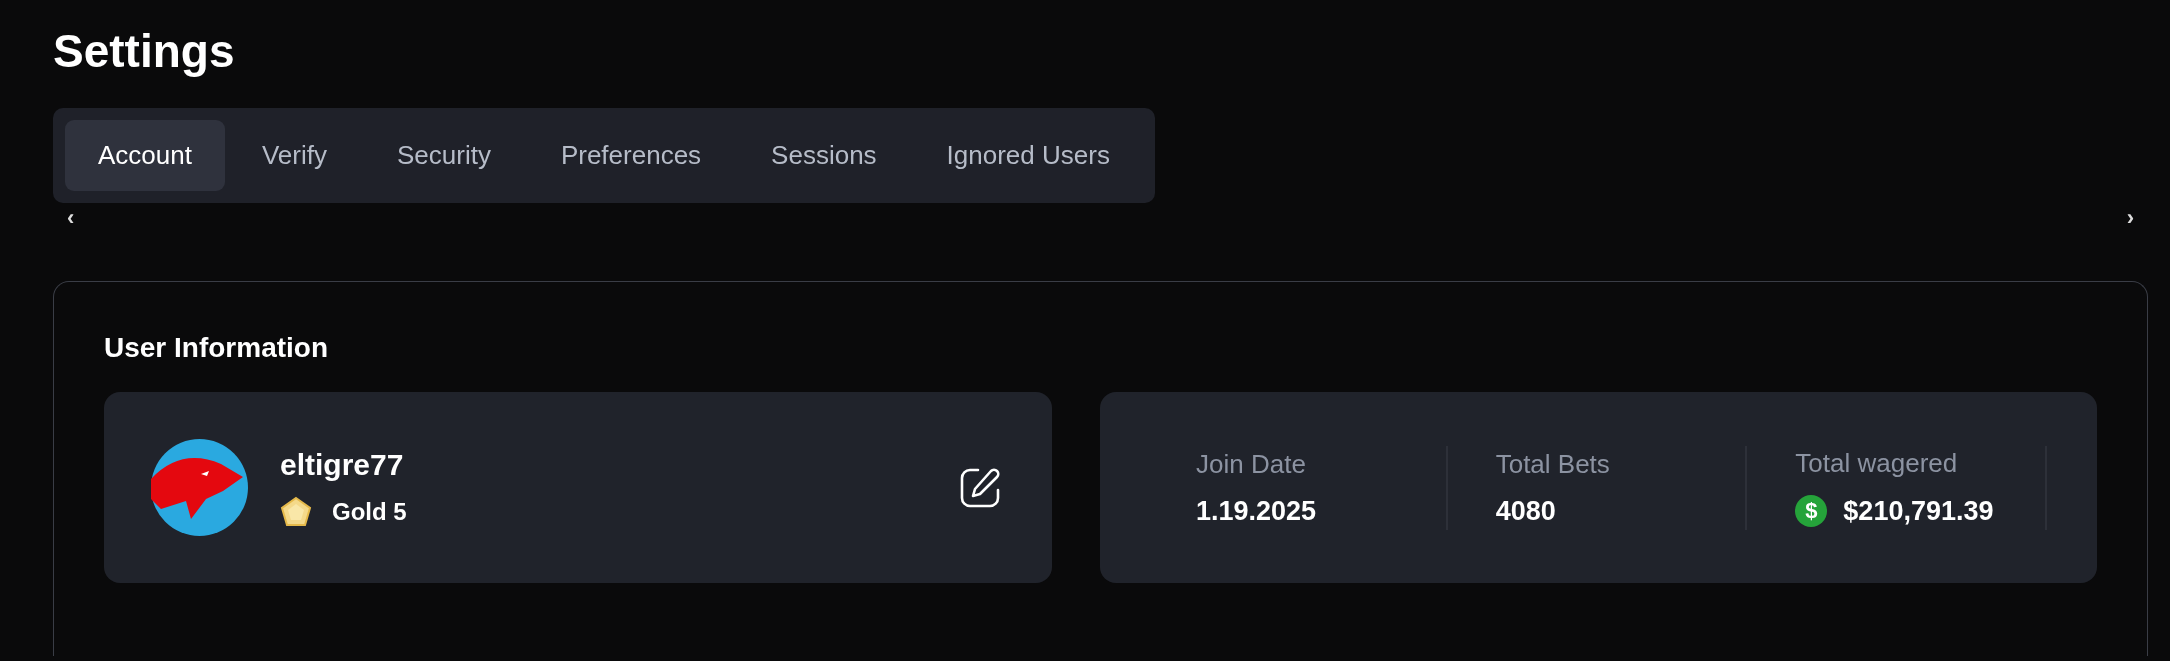  I want to click on pentagon-rank-icon, so click(296, 511).